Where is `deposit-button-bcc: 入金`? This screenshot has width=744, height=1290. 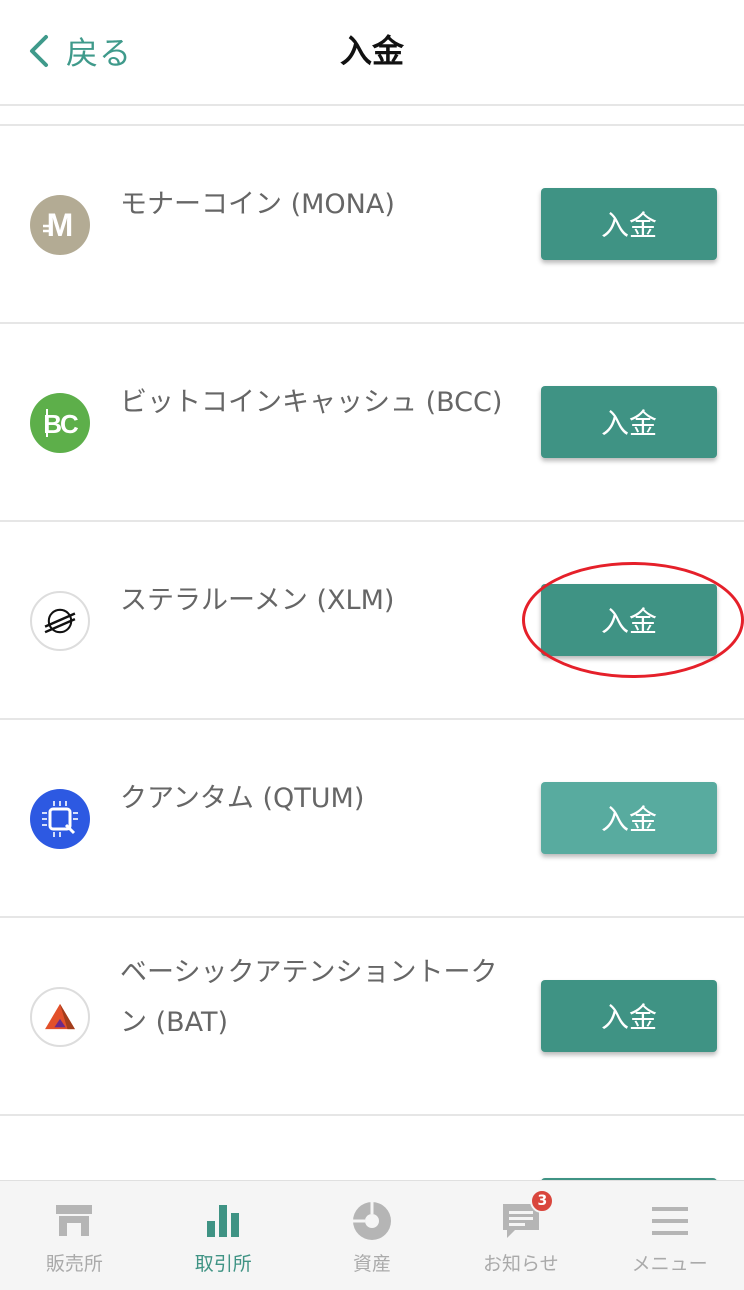 deposit-button-bcc: 入金 is located at coordinates (629, 422).